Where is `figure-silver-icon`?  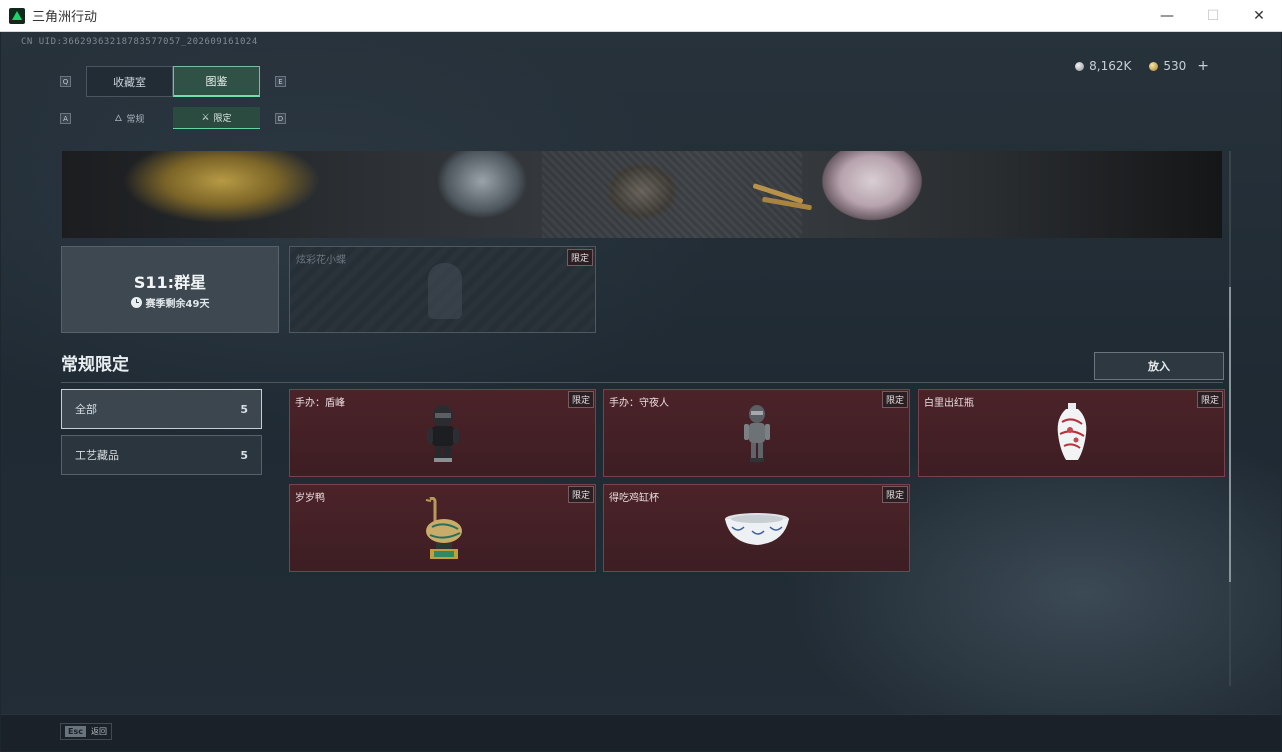 figure-silver-icon is located at coordinates (756, 433).